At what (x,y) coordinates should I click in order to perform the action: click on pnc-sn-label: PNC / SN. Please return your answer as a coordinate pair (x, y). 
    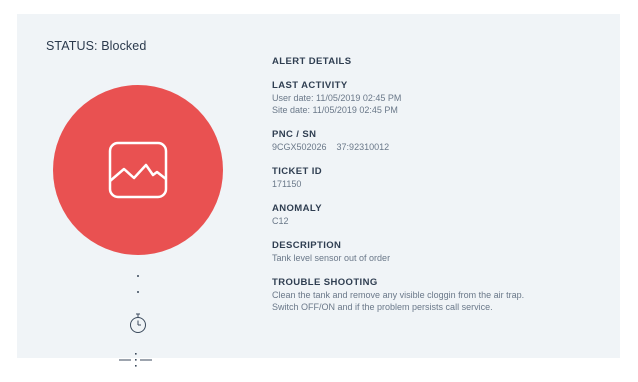
    Looking at the image, I should click on (294, 134).